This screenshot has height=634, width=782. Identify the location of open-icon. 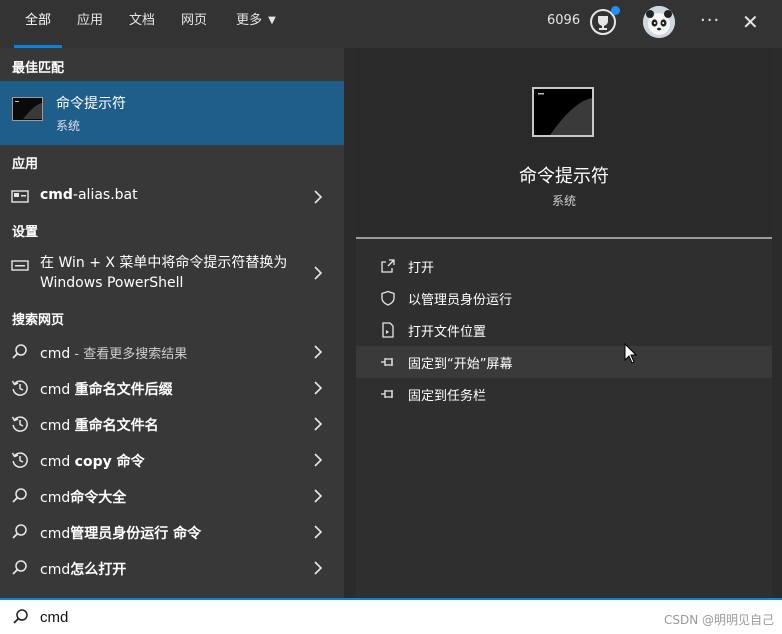
(388, 266).